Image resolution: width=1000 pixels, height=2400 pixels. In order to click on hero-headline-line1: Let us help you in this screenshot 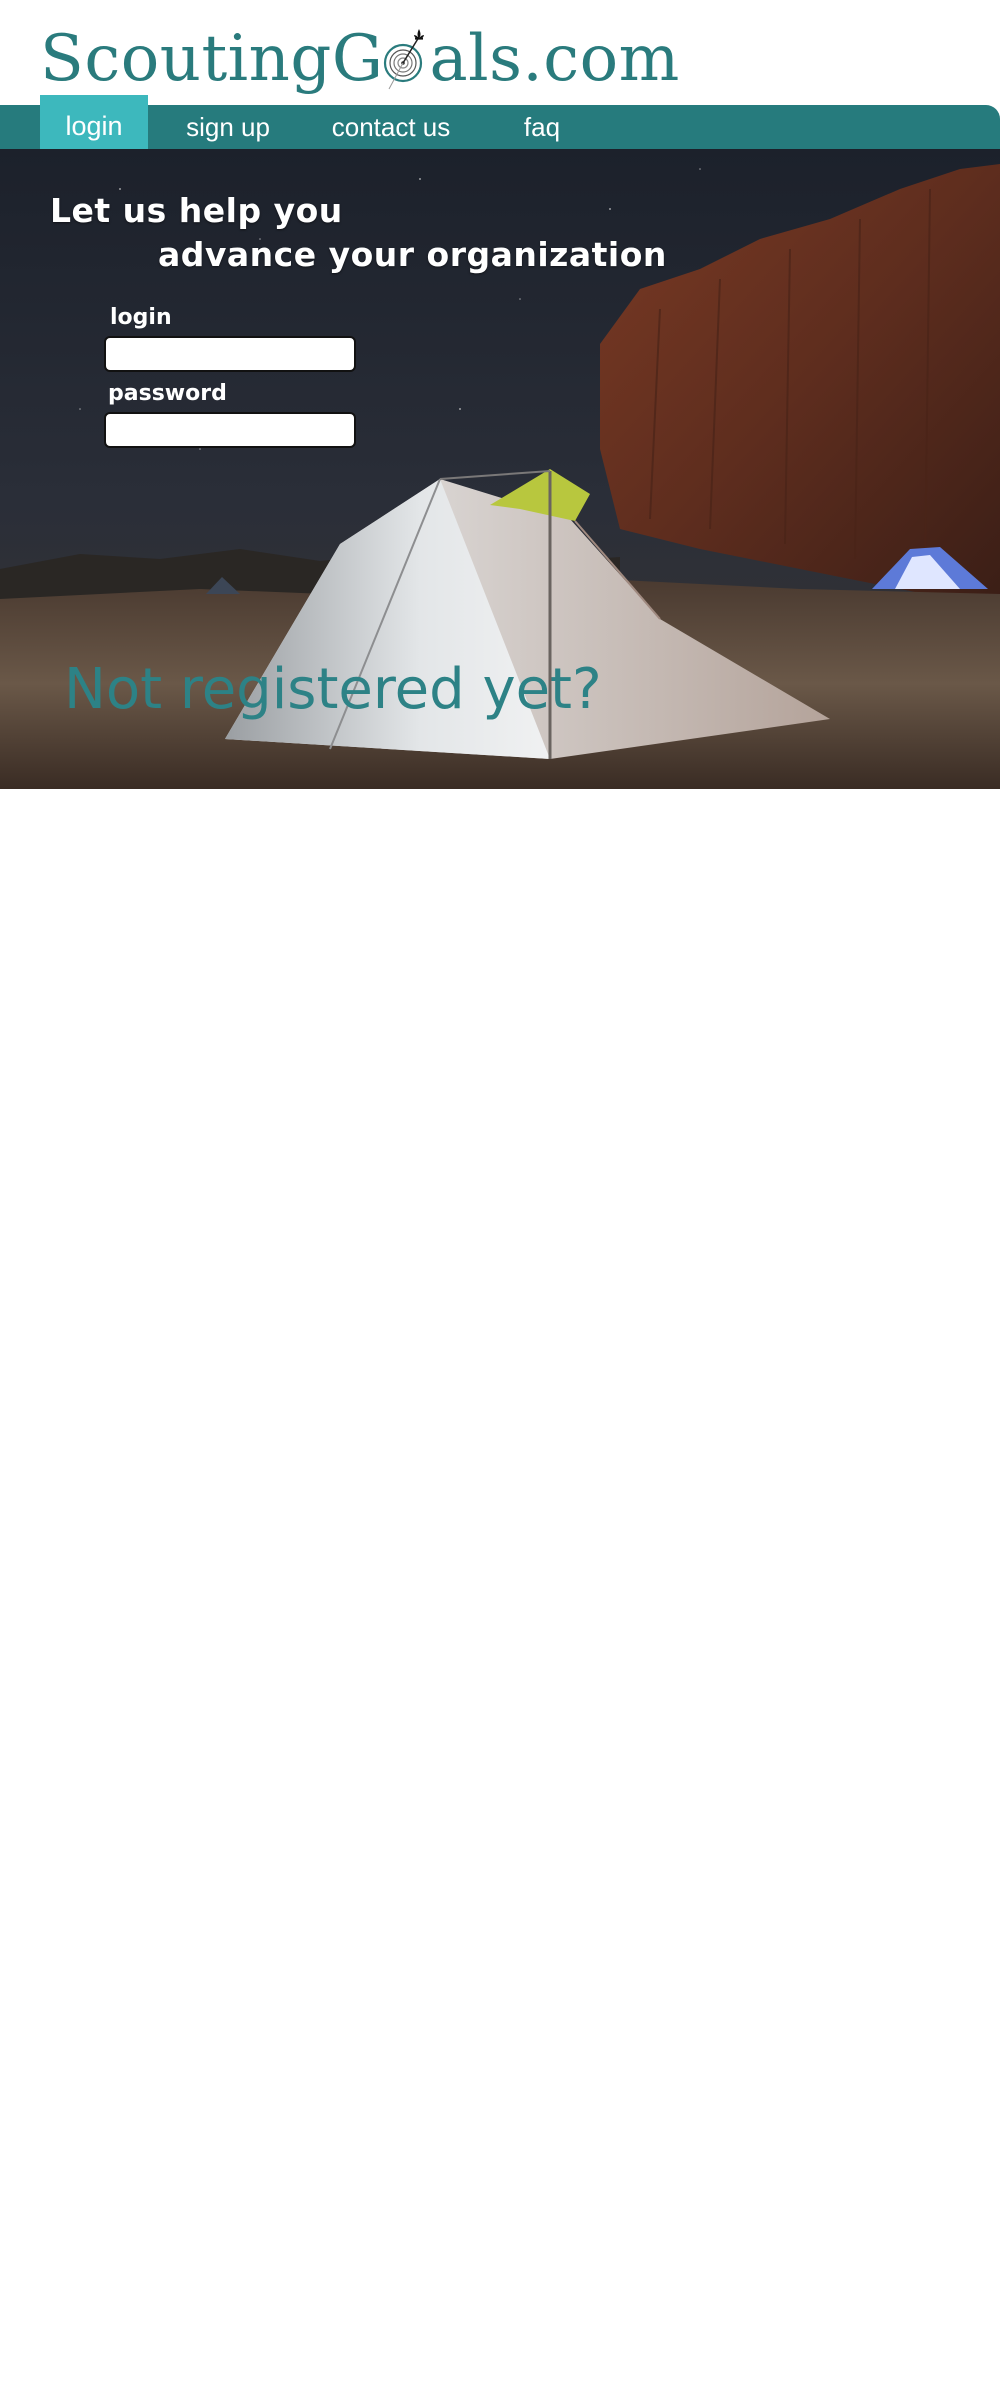, I will do `click(196, 210)`.